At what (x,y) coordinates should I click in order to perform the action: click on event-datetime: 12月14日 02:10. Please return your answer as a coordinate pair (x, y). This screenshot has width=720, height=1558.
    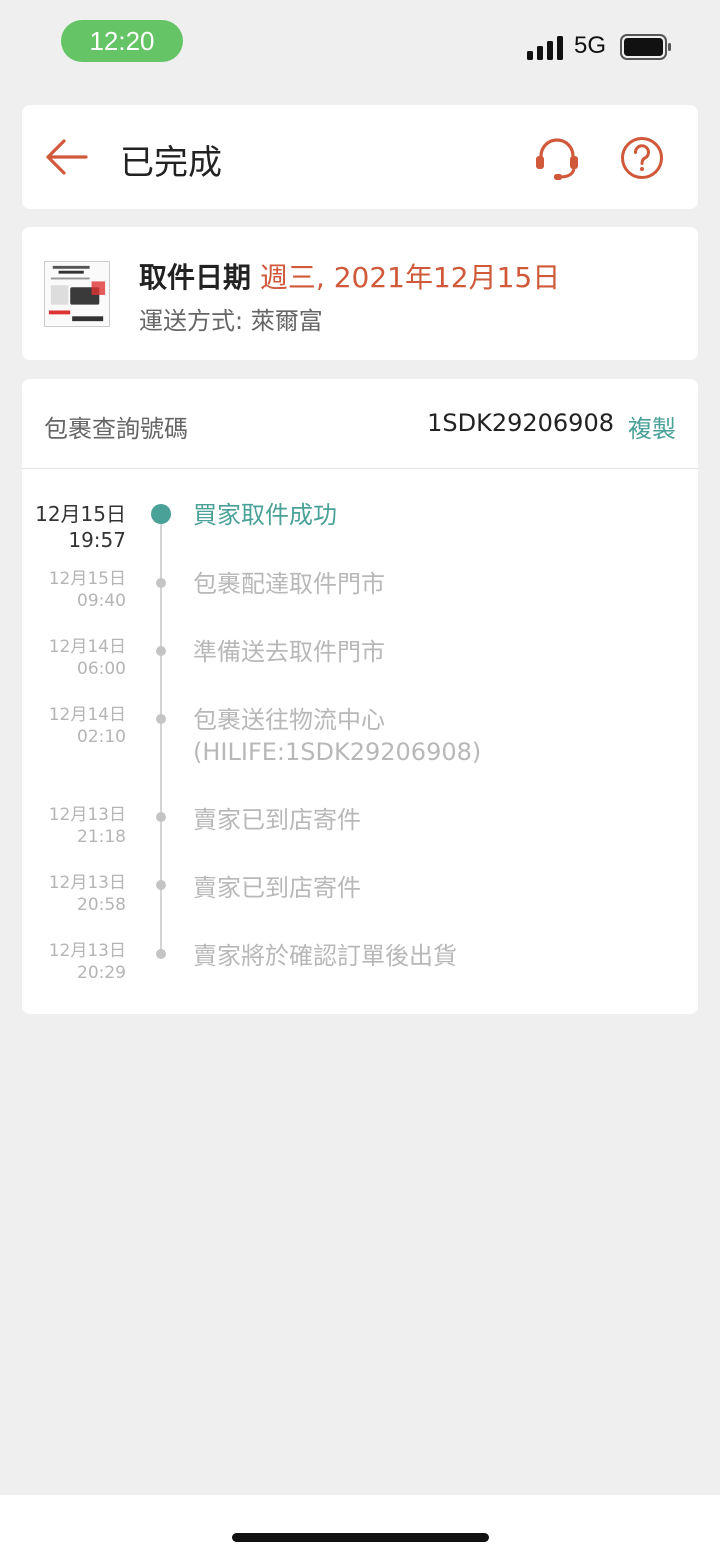
    Looking at the image, I should click on (87, 726).